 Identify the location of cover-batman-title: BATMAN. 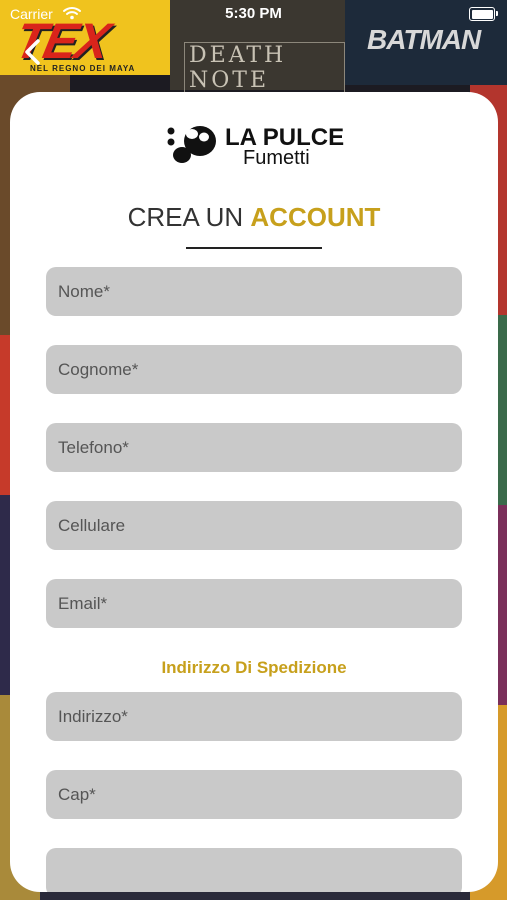
(424, 39).